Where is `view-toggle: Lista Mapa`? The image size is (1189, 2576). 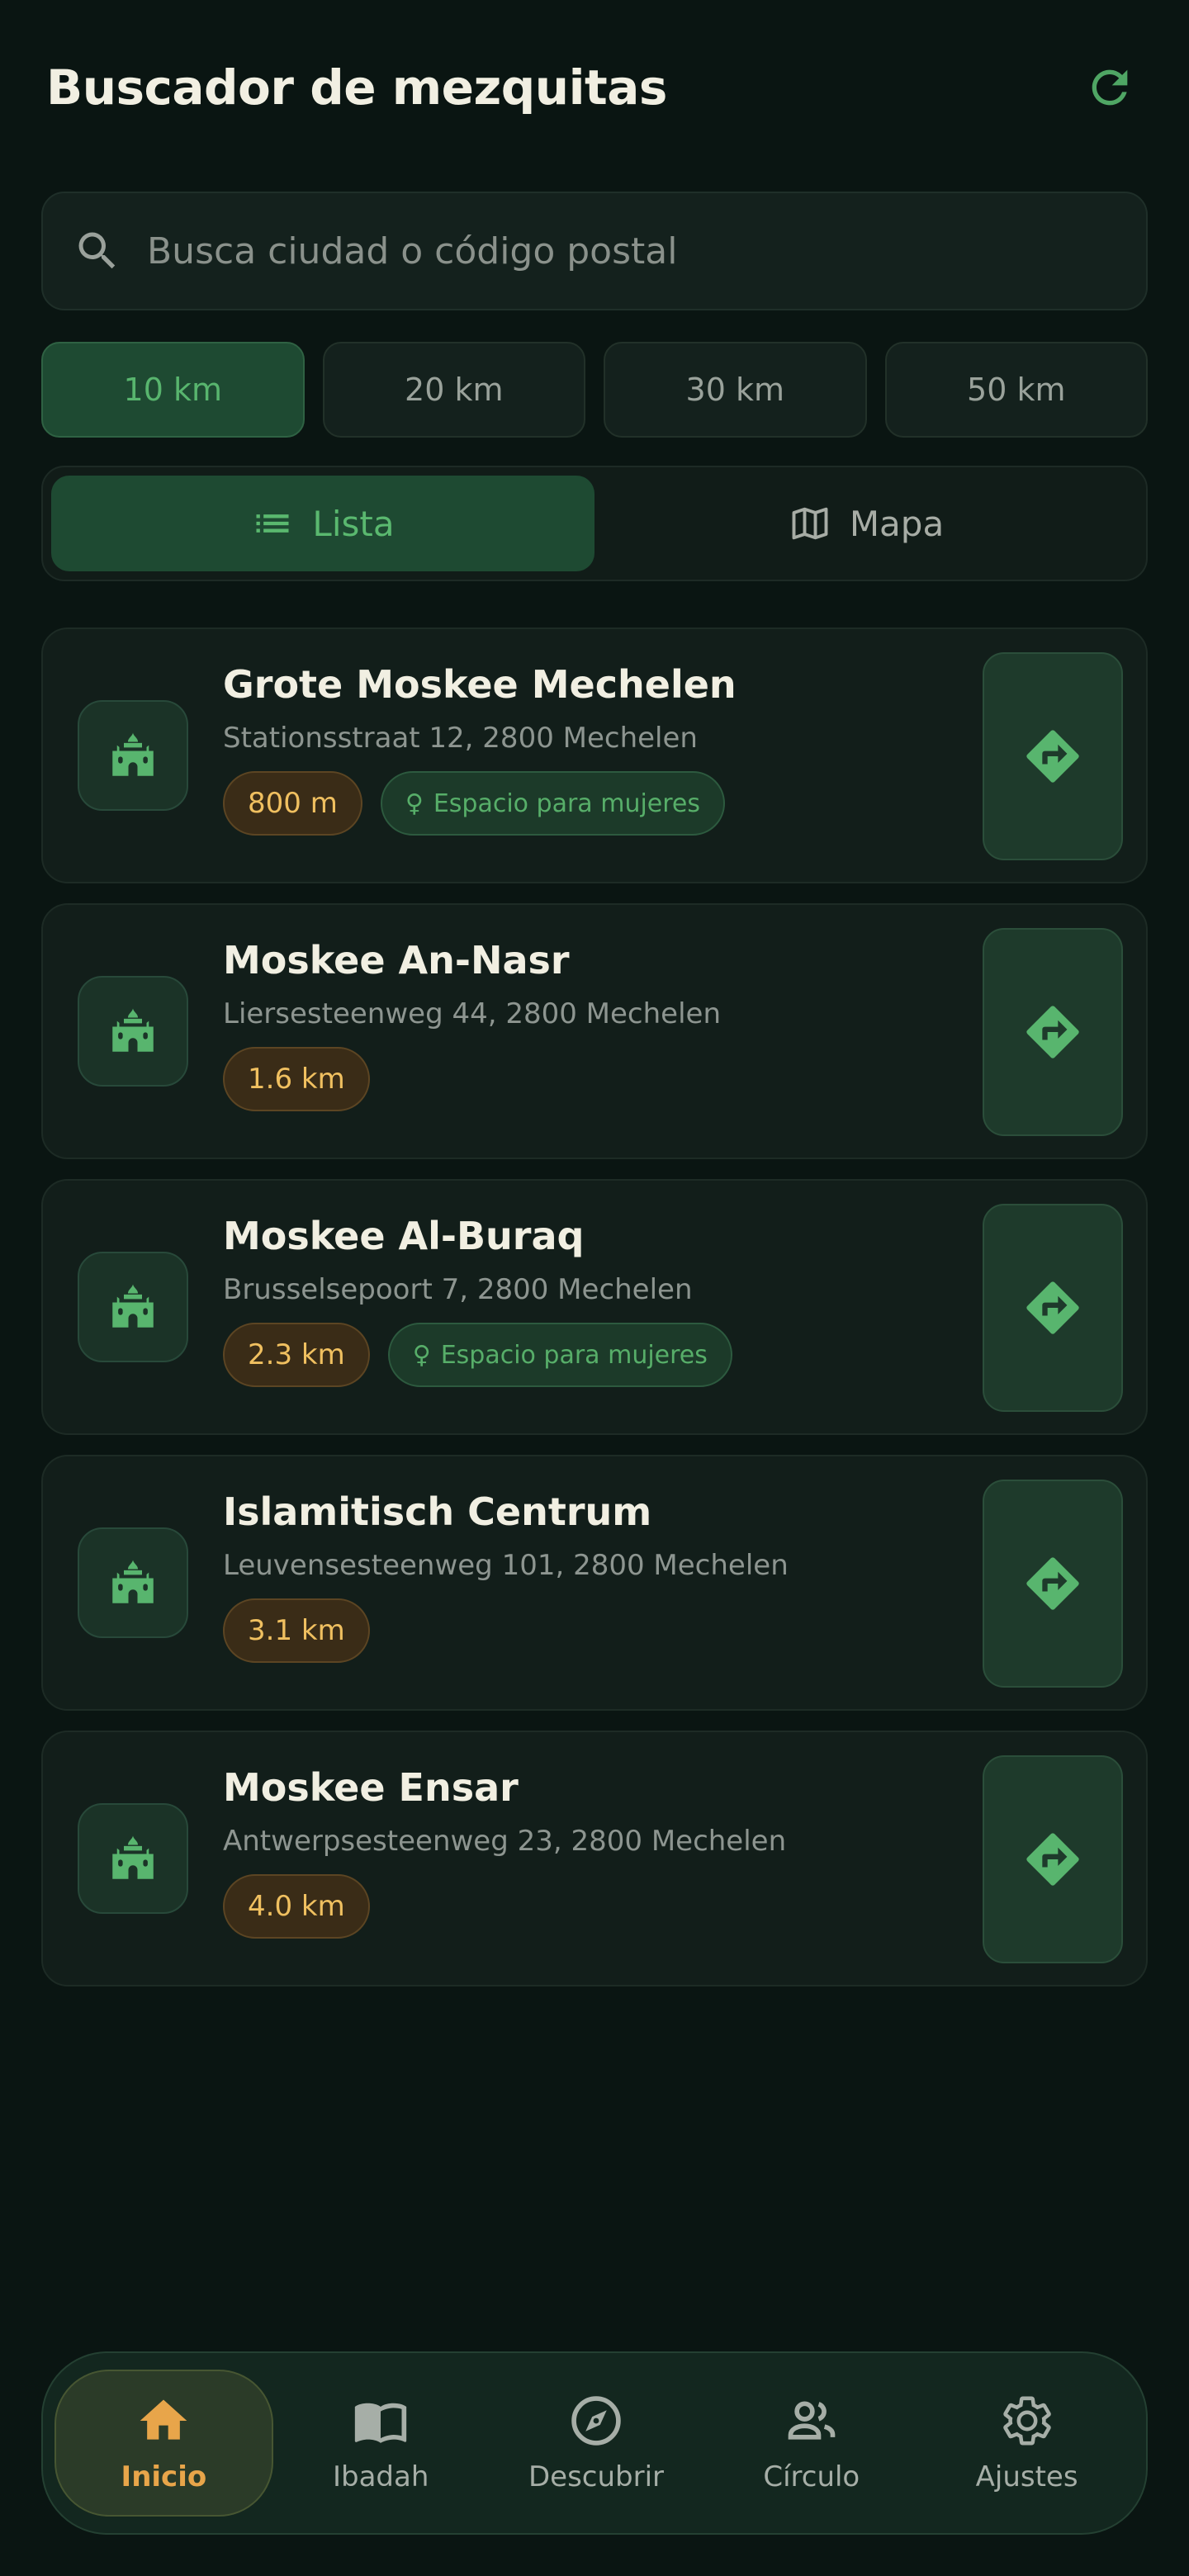
view-toggle: Lista Mapa is located at coordinates (594, 523).